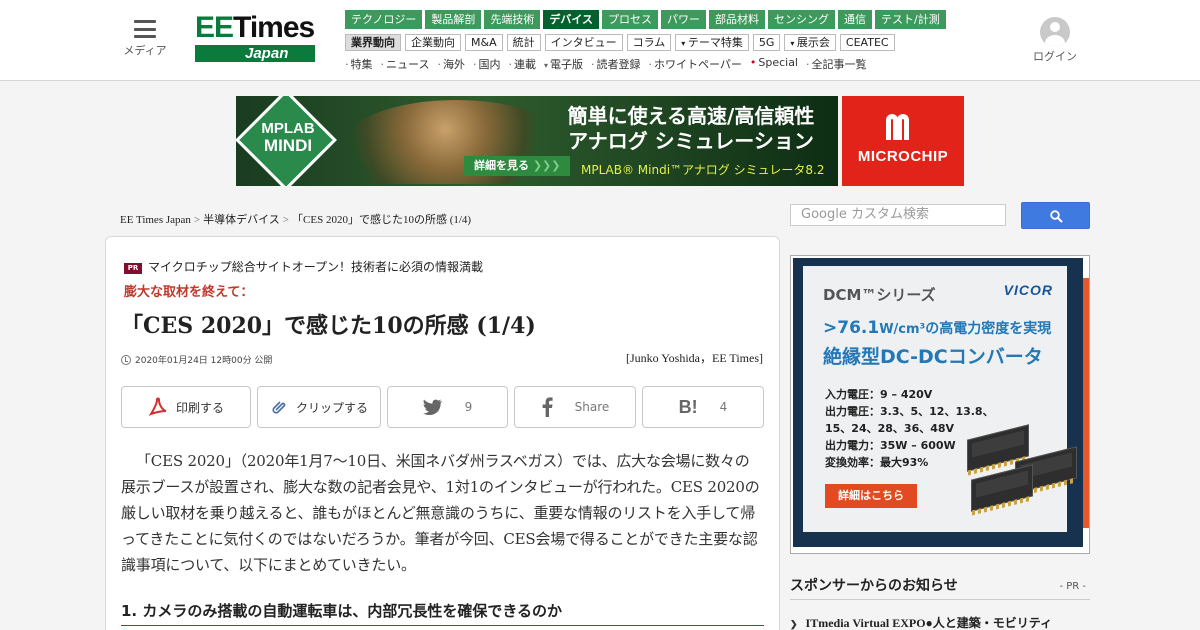 The width and height of the screenshot is (1200, 630). What do you see at coordinates (684, 19) in the screenshot?
I see `nav-primary-item: パワー` at bounding box center [684, 19].